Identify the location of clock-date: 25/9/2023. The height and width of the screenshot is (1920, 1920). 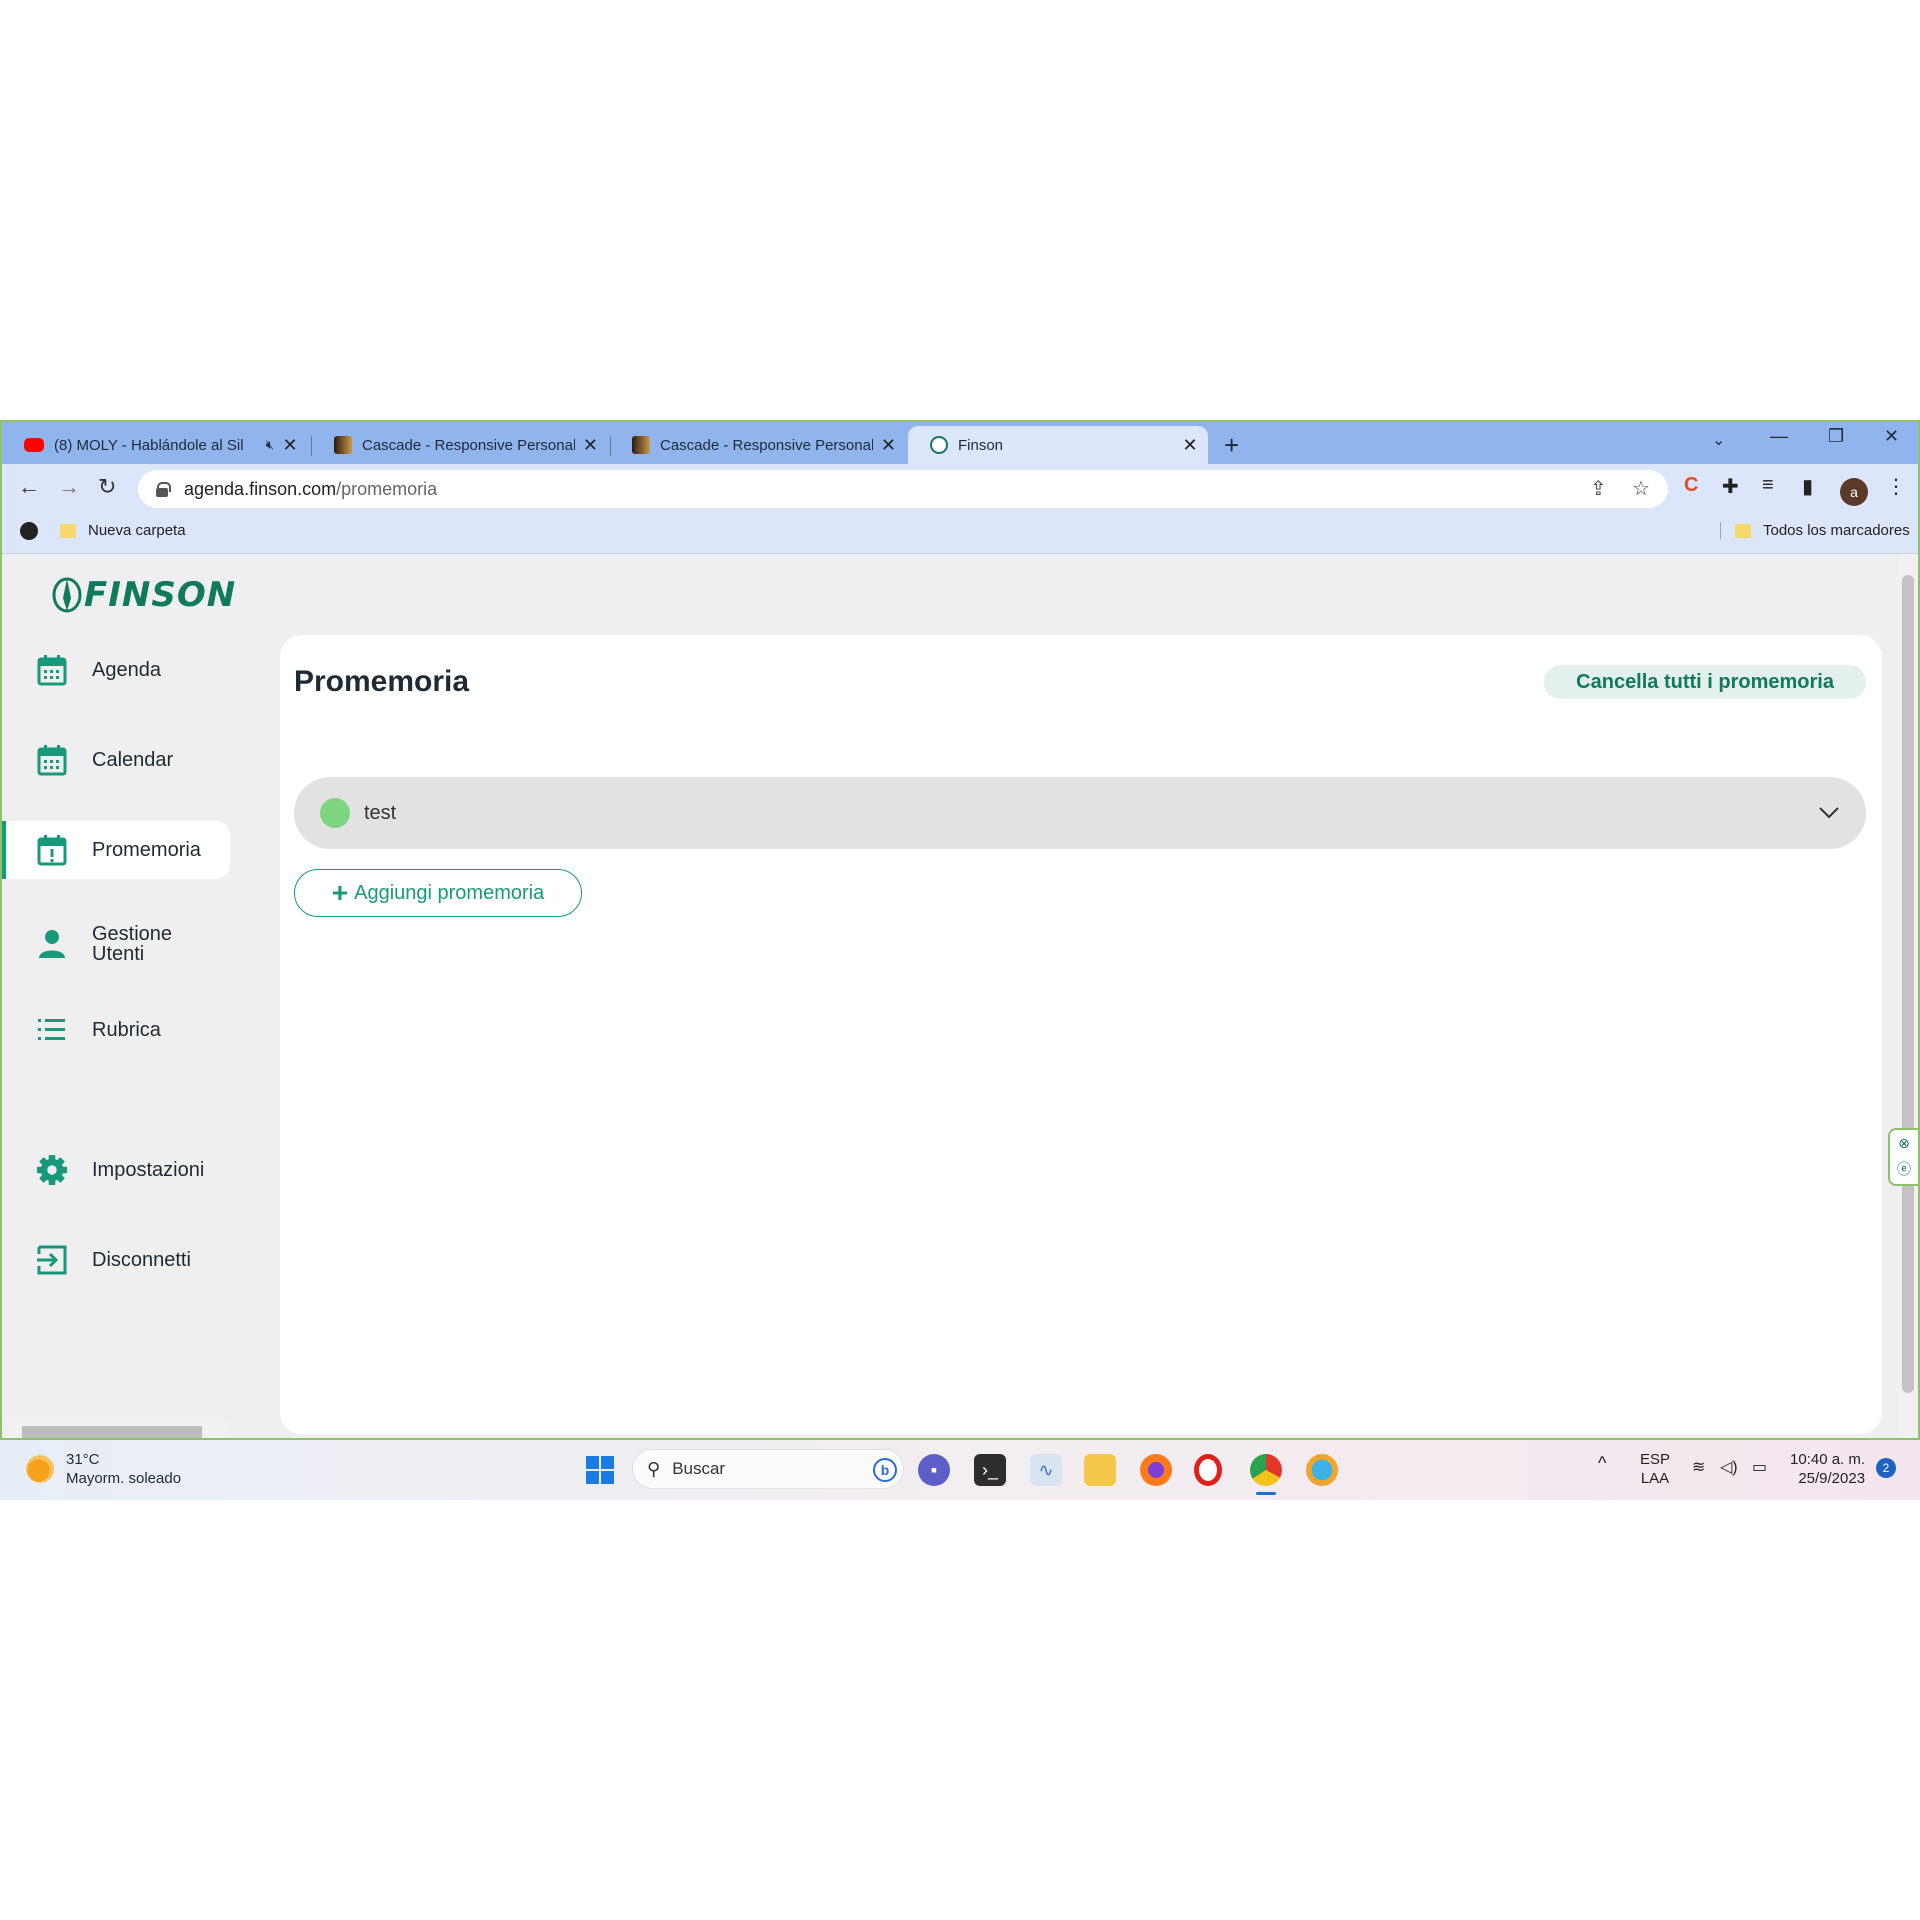
(1832, 1478).